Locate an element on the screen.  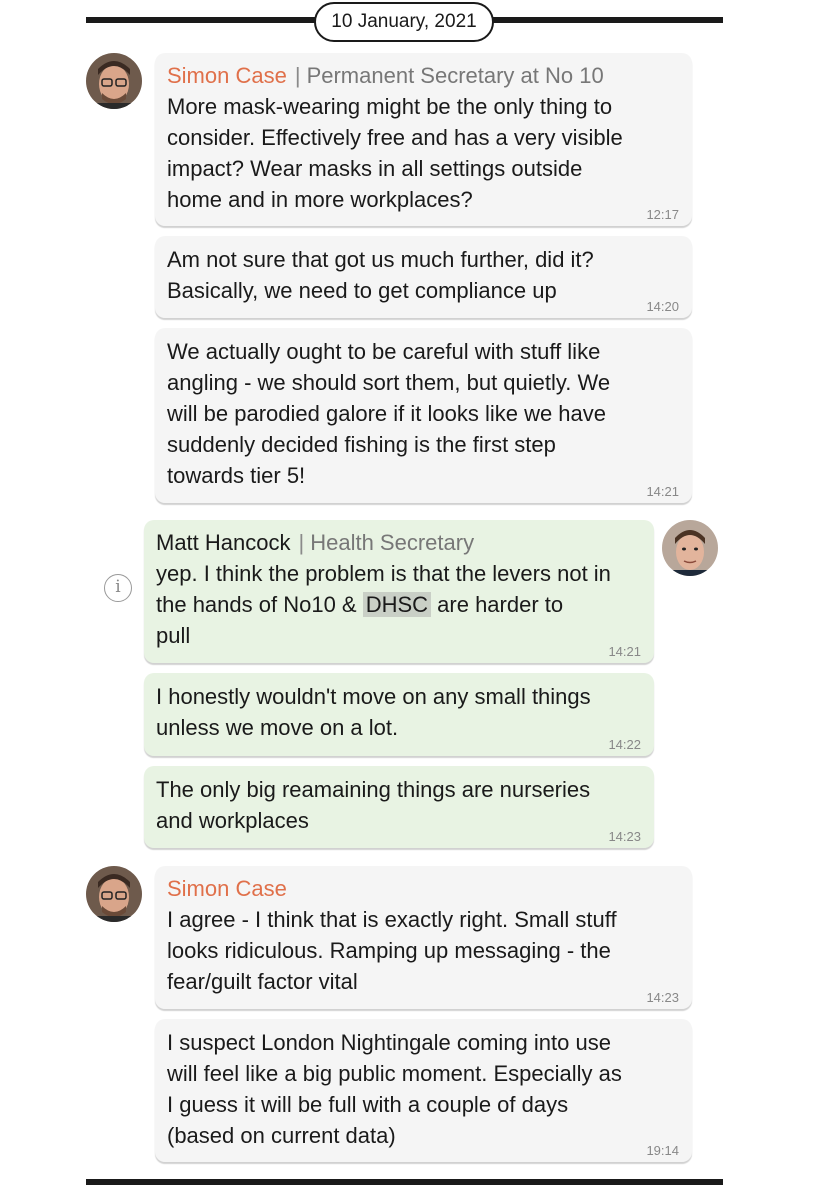
message-text: are harder to is located at coordinates (497, 604).